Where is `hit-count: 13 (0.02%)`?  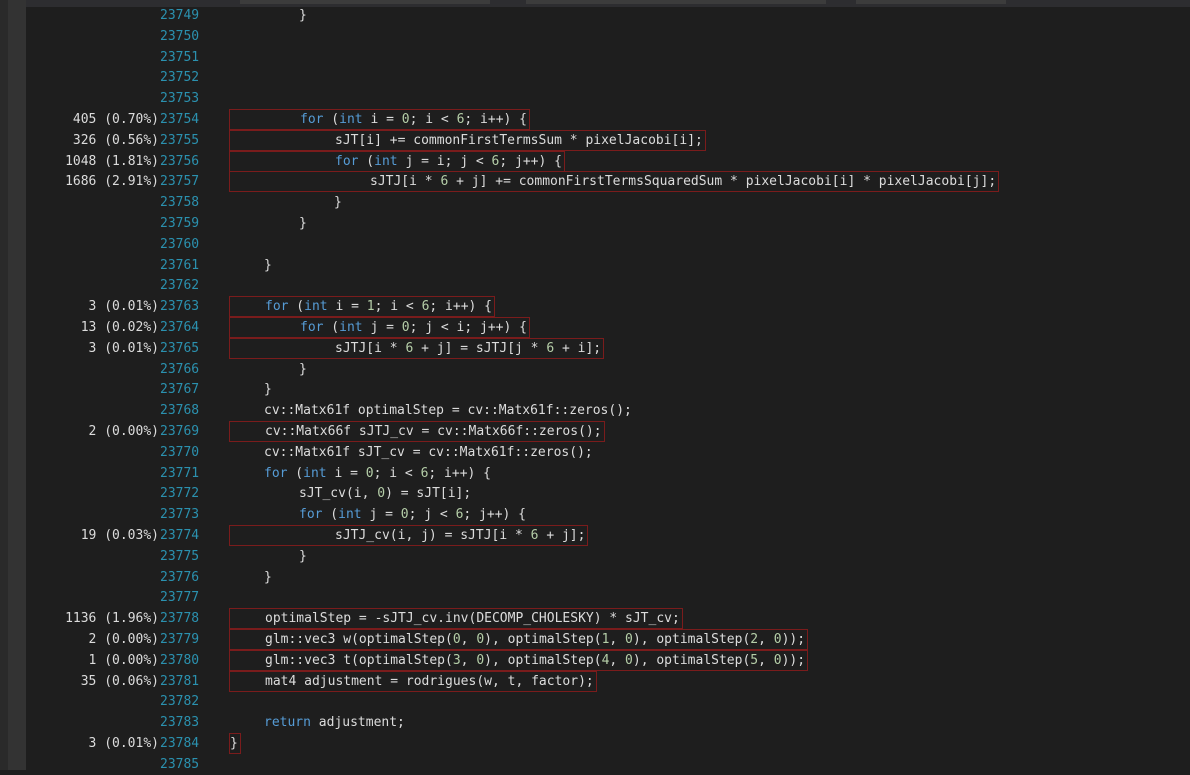 hit-count: 13 (0.02%) is located at coordinates (119, 327).